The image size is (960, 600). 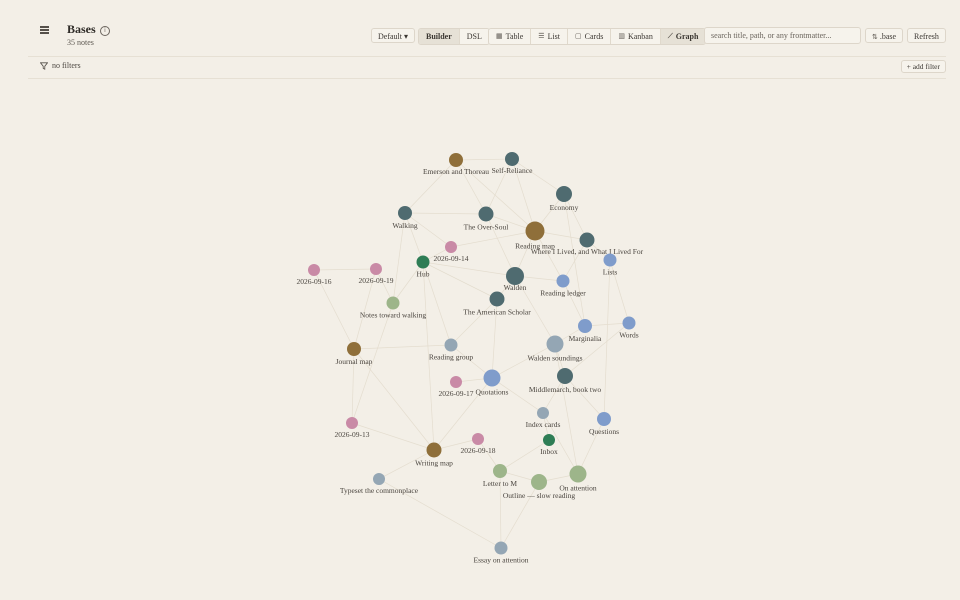 I want to click on tab-dsl: DSL, so click(x=474, y=36).